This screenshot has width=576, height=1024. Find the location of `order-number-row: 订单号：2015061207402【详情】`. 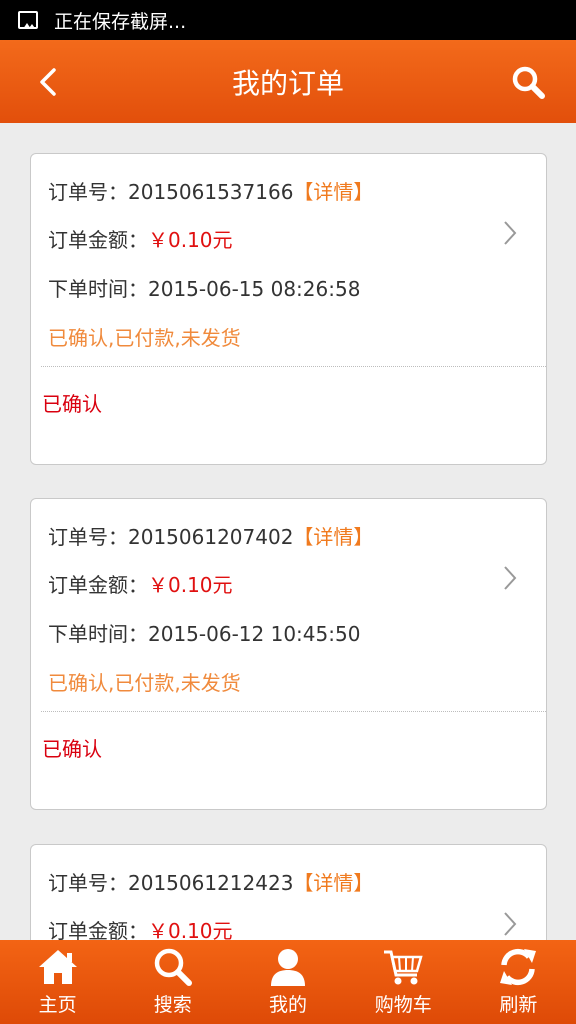

order-number-row: 订单号：2015061207402【详情】 is located at coordinates (210, 535).